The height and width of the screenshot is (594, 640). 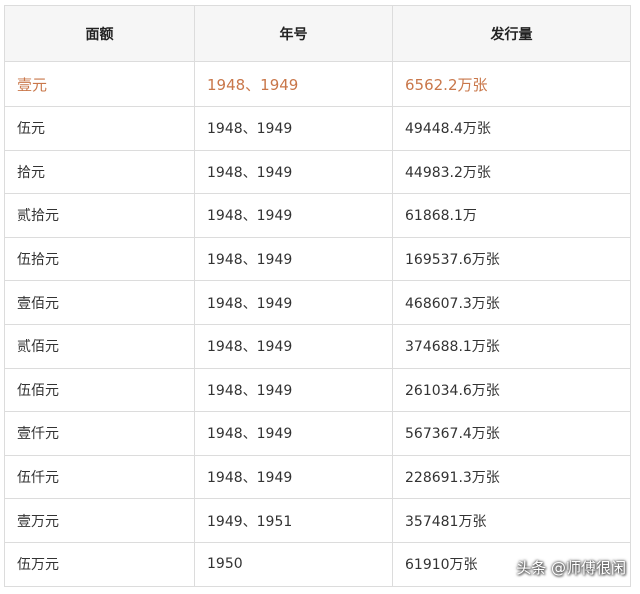 What do you see at coordinates (511, 172) in the screenshot?
I see `cell-issuance: 44983.2万张` at bounding box center [511, 172].